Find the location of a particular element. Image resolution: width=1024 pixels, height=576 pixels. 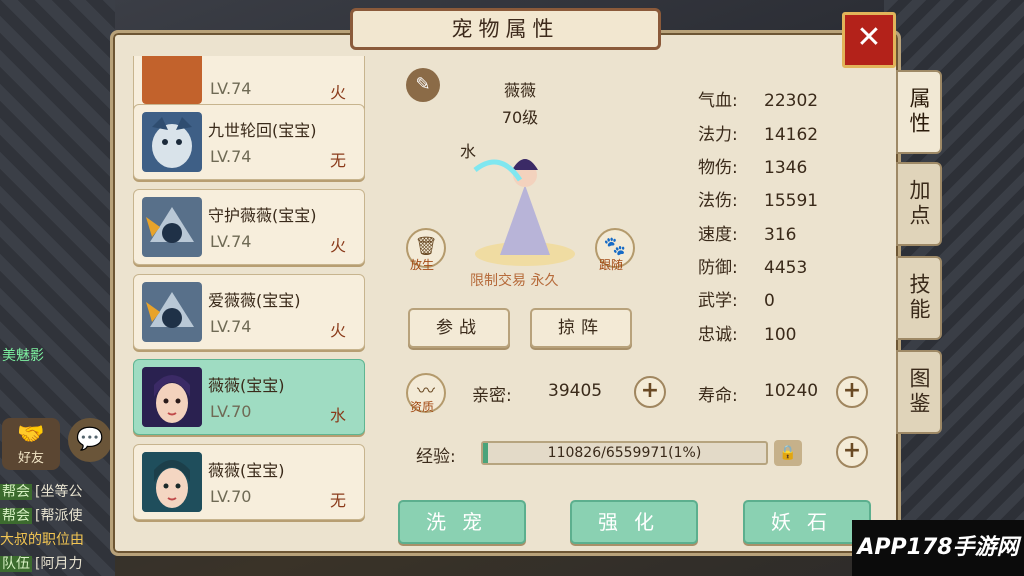

stat-loyalty: 忠诚: 100 is located at coordinates (747, 335).